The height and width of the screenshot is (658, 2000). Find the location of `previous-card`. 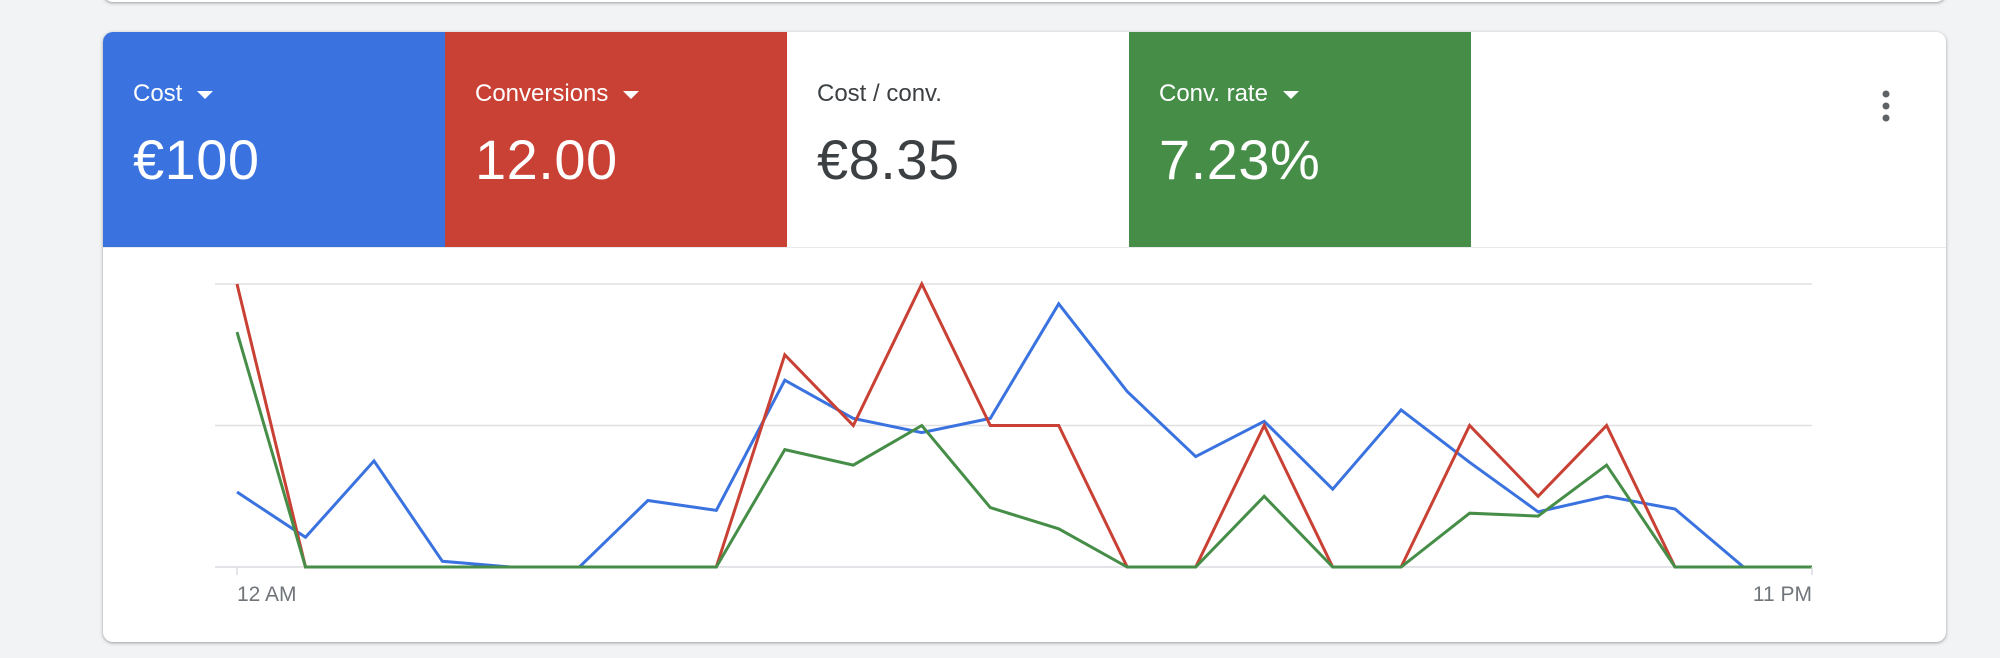

previous-card is located at coordinates (1024, 1).